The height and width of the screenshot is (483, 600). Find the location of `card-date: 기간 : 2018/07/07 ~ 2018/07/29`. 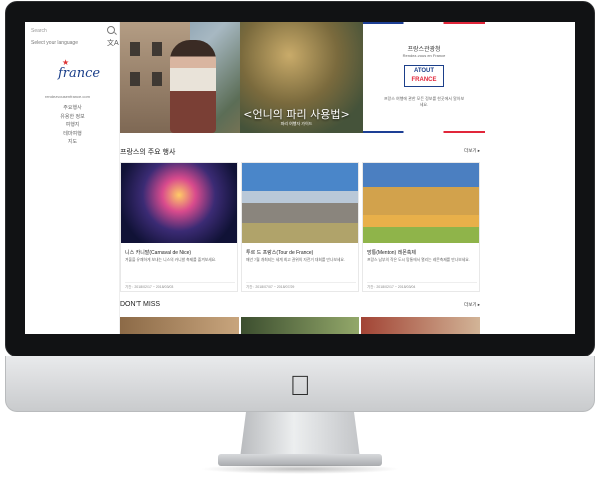

card-date: 기간 : 2018/07/07 ~ 2018/07/29 is located at coordinates (301, 286).